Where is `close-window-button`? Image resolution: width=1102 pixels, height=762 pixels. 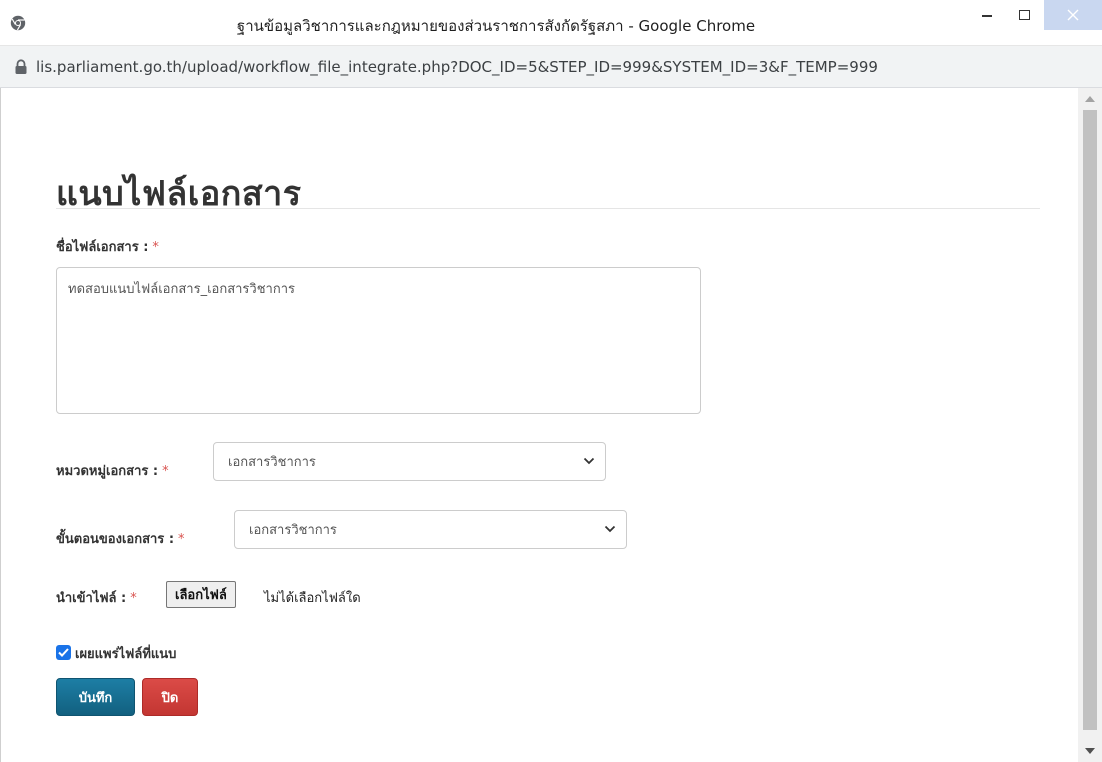
close-window-button is located at coordinates (1073, 15).